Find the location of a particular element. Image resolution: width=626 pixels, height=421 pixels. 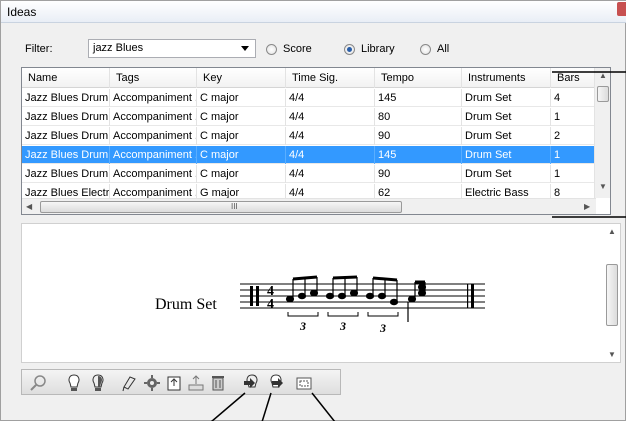

filter-combobox: jazz Blues is located at coordinates (172, 48).